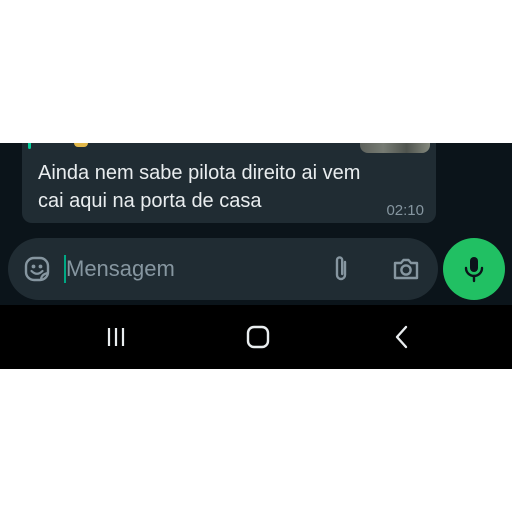 The width and height of the screenshot is (512, 512). What do you see at coordinates (199, 173) in the screenshot?
I see `message-text-line-1: Ainda nem sabe pilota direito ai vem` at bounding box center [199, 173].